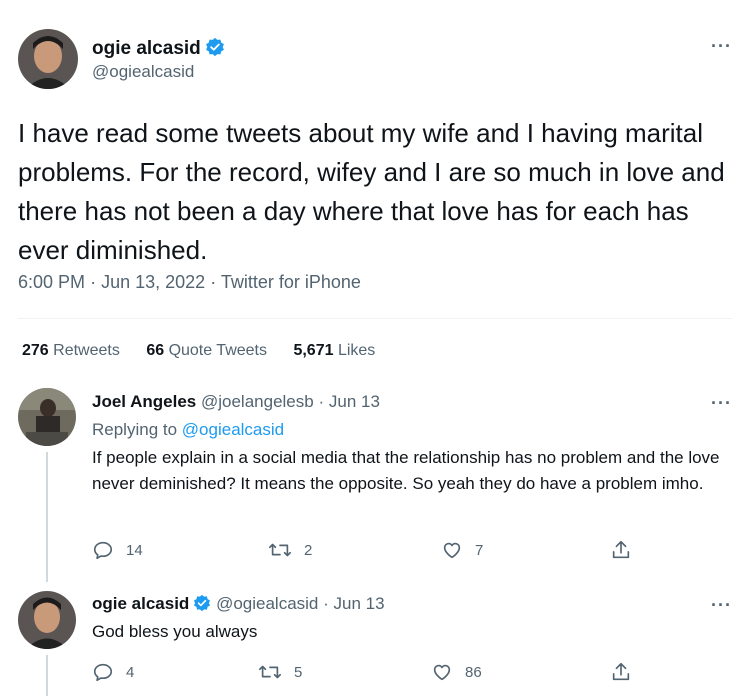  What do you see at coordinates (291, 282) in the screenshot?
I see `tweet-source: Twitter for iPhone` at bounding box center [291, 282].